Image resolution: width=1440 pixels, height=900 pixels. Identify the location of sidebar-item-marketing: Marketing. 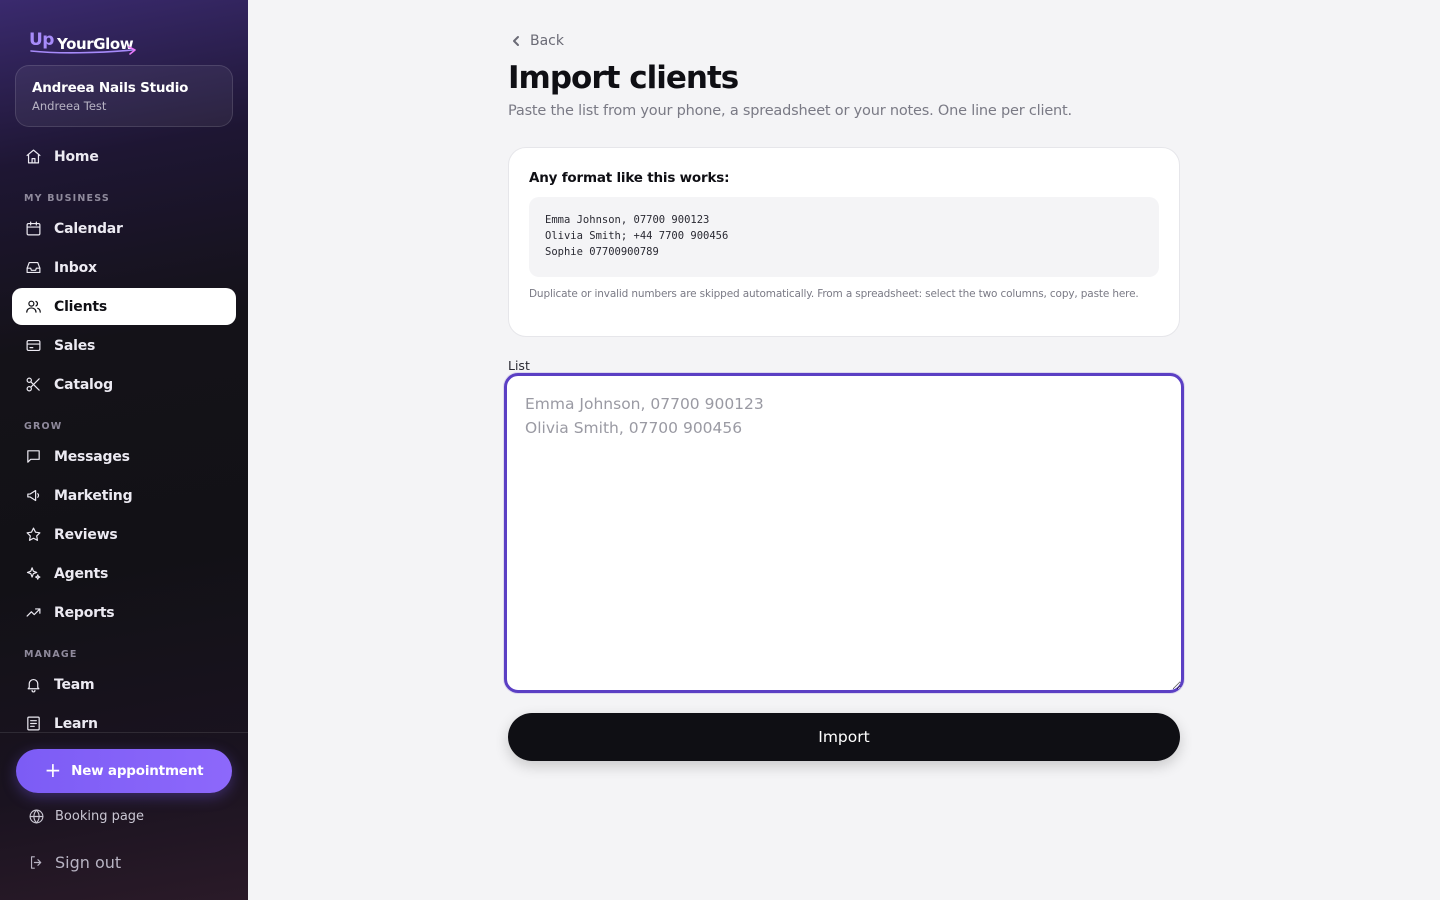
(124, 495).